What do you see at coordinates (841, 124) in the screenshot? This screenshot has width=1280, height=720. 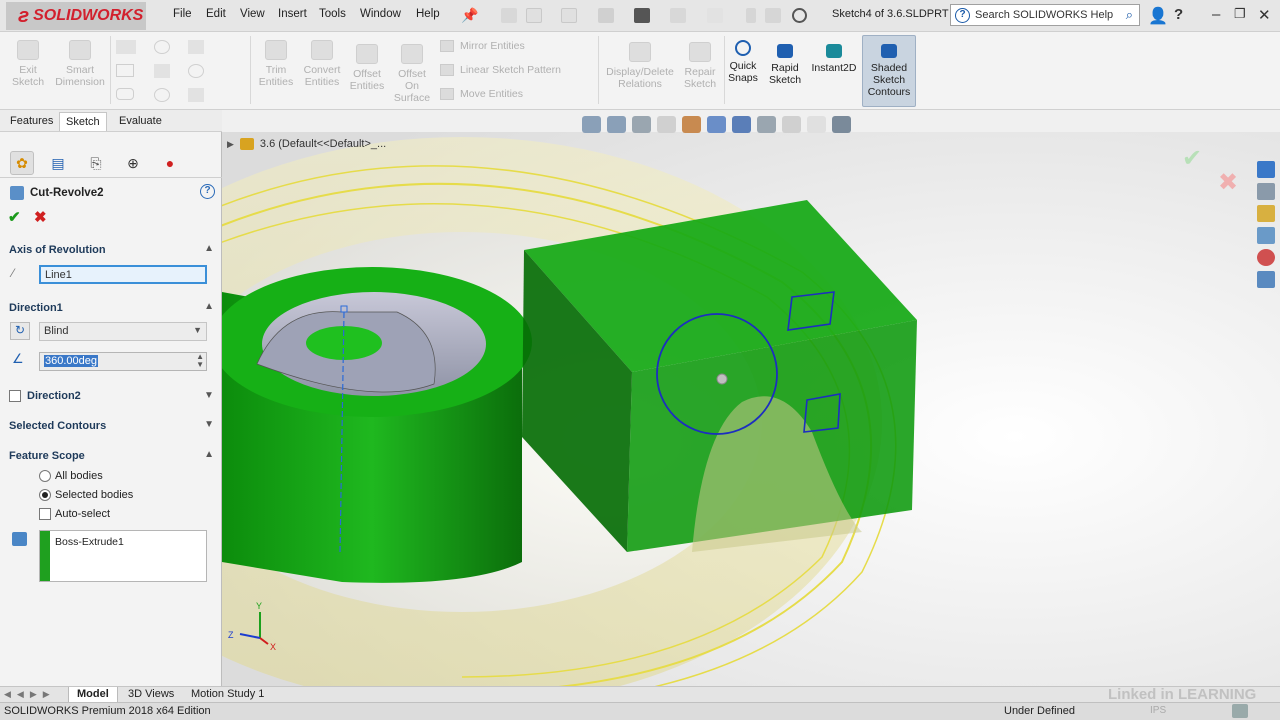 I see `view-settings-icon` at bounding box center [841, 124].